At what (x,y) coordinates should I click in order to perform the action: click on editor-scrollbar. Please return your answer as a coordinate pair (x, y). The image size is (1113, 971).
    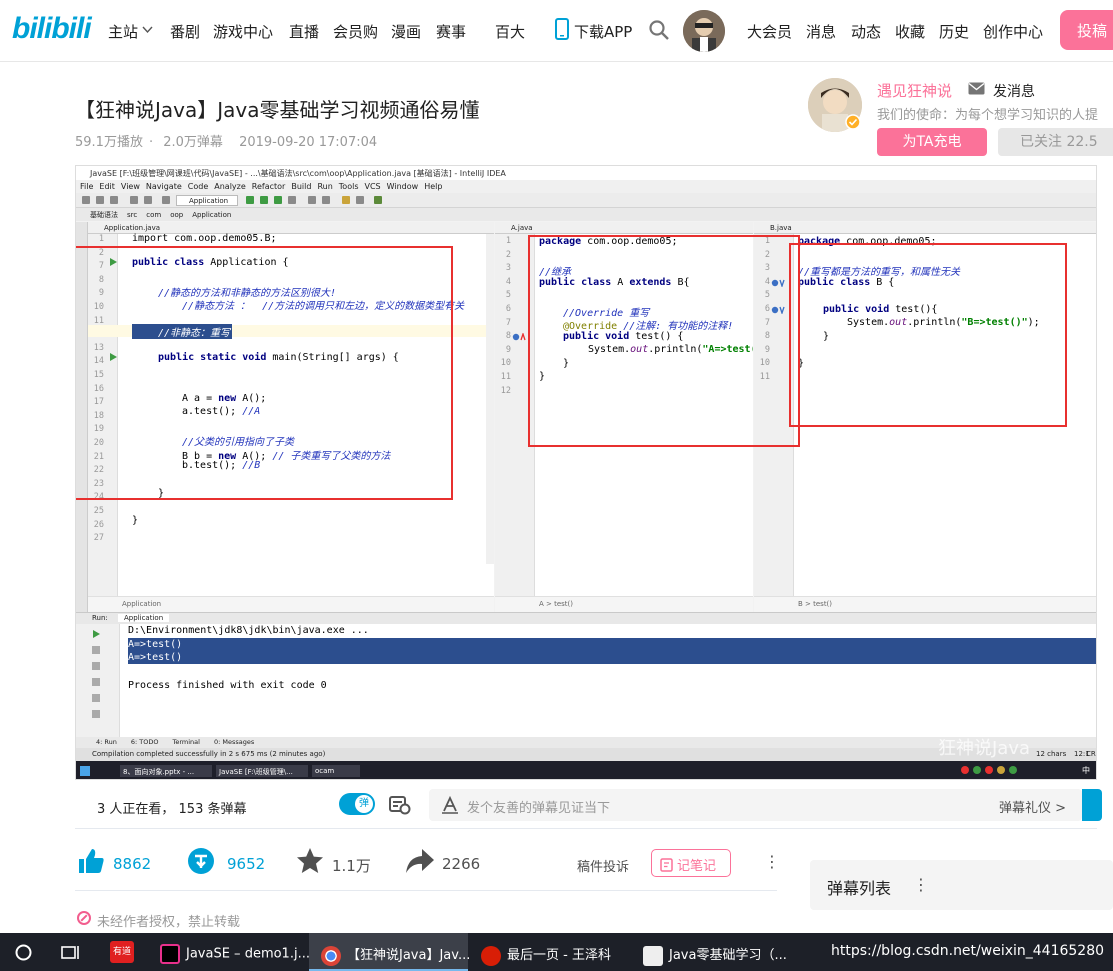
    Looking at the image, I should click on (490, 399).